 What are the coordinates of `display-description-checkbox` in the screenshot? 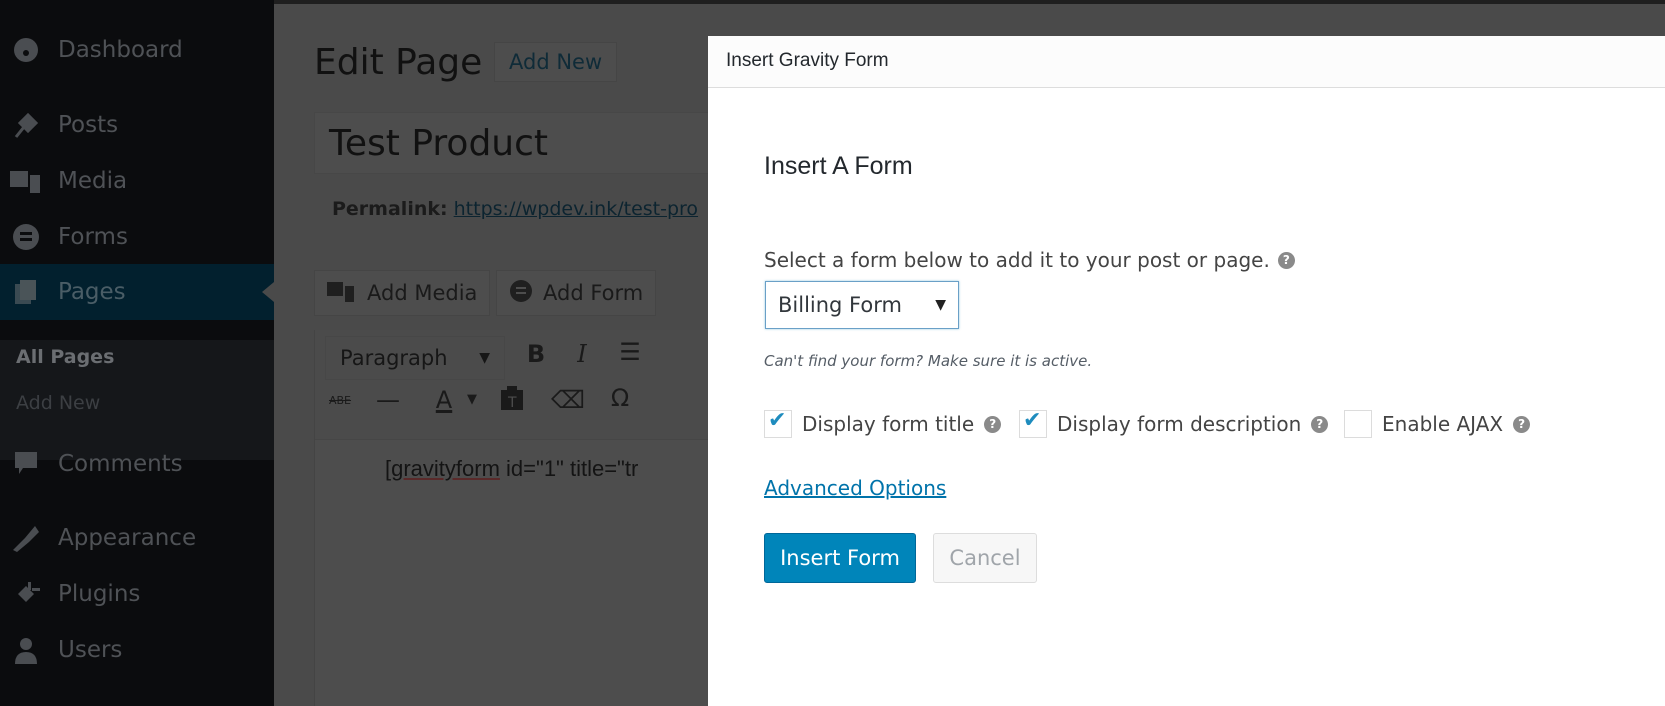 It's located at (1033, 423).